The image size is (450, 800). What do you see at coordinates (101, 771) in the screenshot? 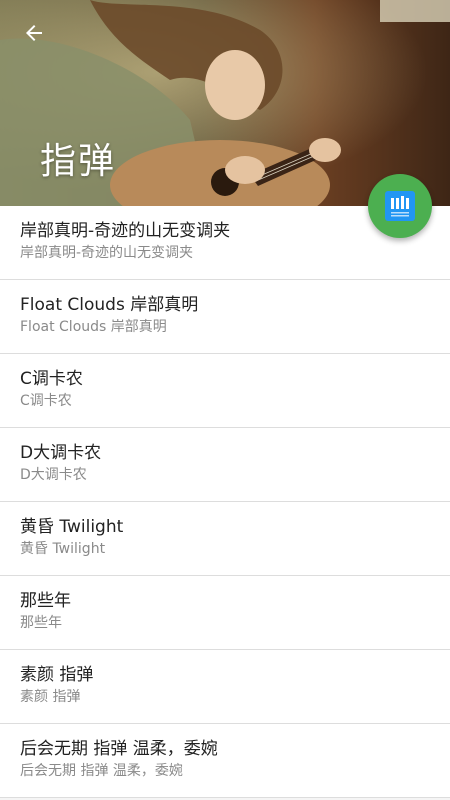
I see `song-subtitle: 后会无期 指弹 温柔，委婉` at bounding box center [101, 771].